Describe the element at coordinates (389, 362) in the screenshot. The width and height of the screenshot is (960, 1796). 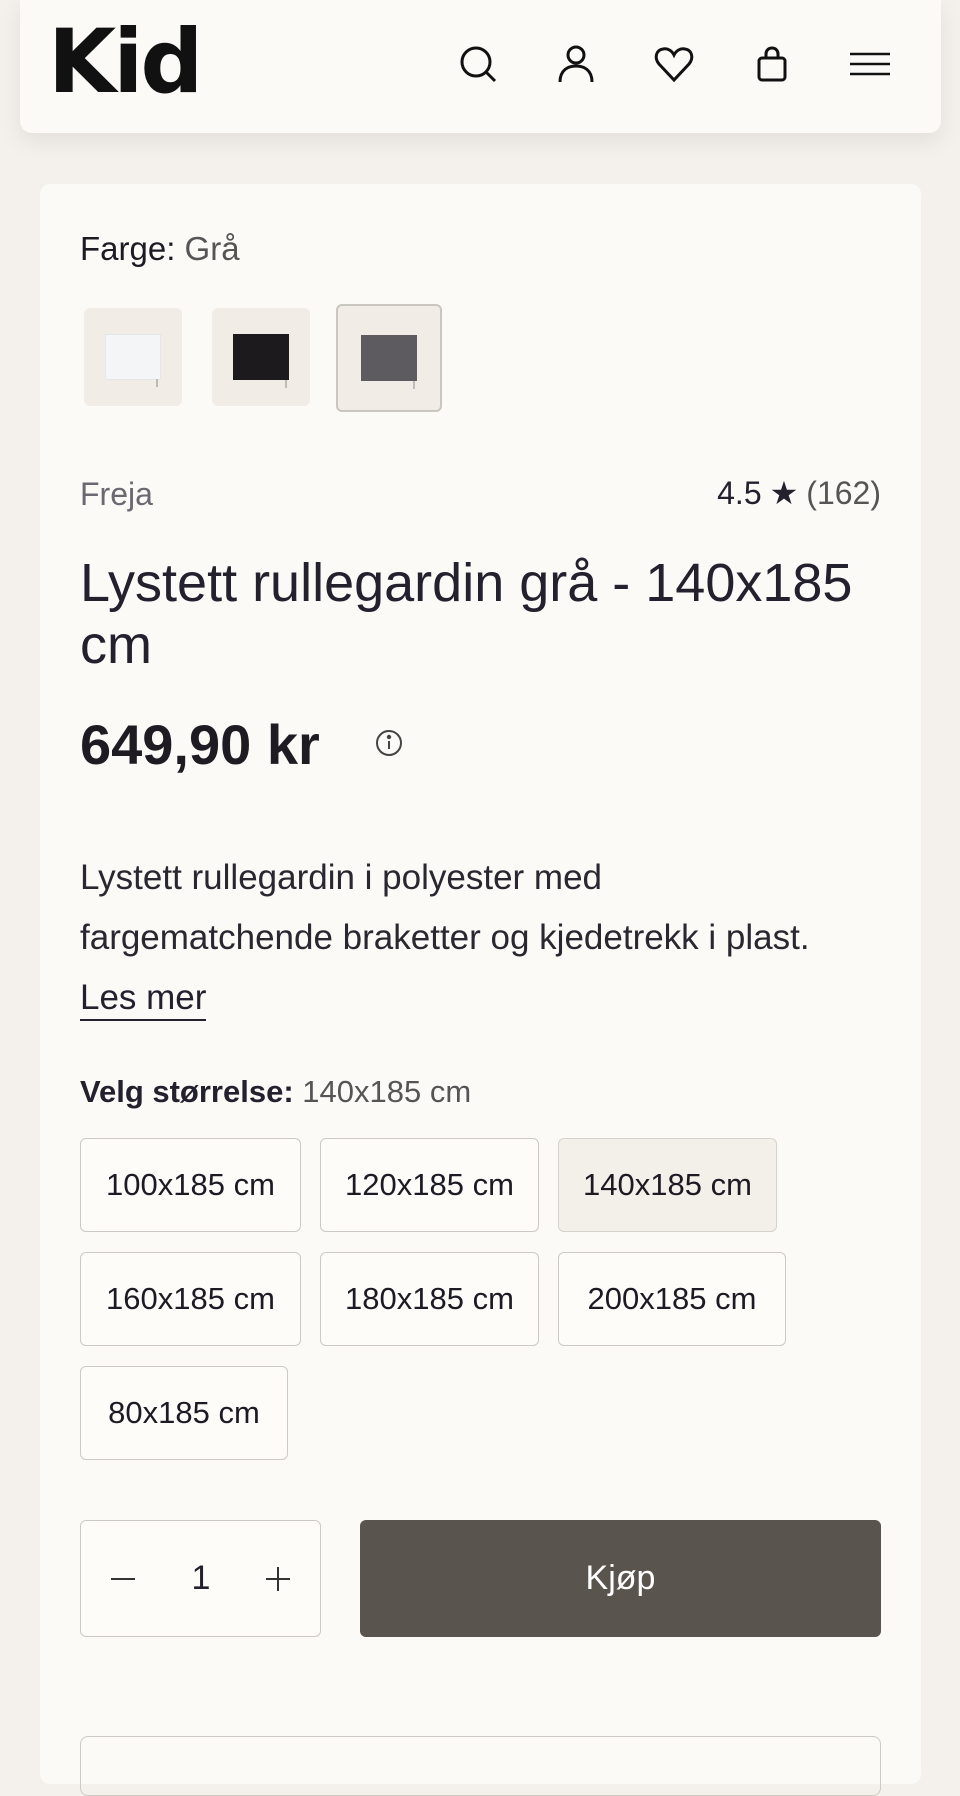
I see `blind-grey-image` at that location.